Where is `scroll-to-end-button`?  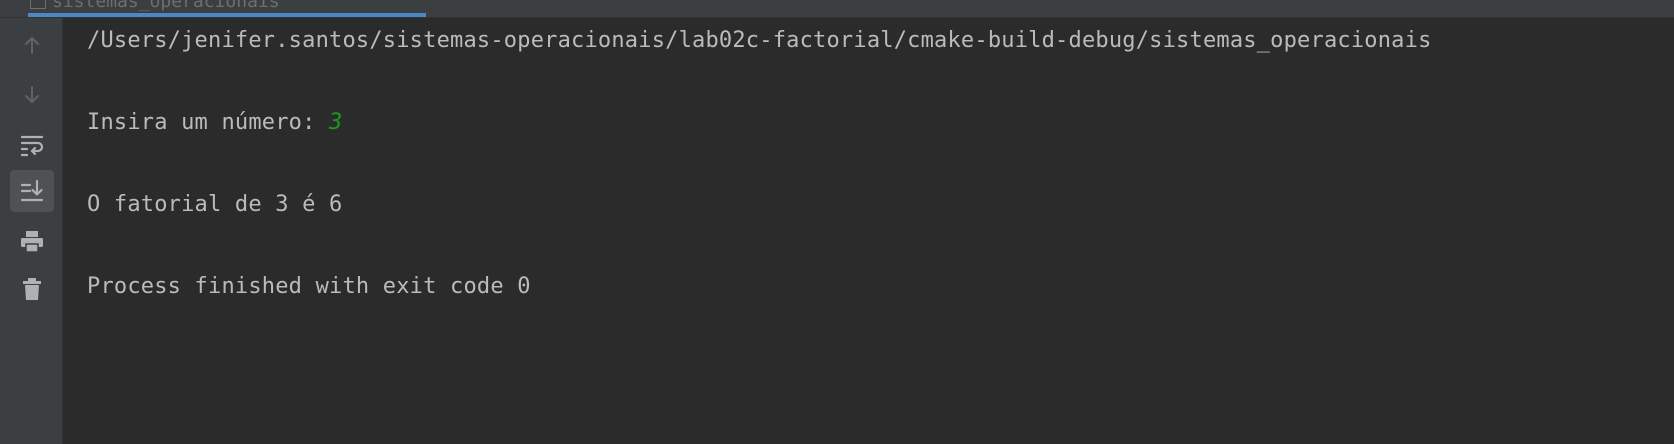 scroll-to-end-button is located at coordinates (32, 191).